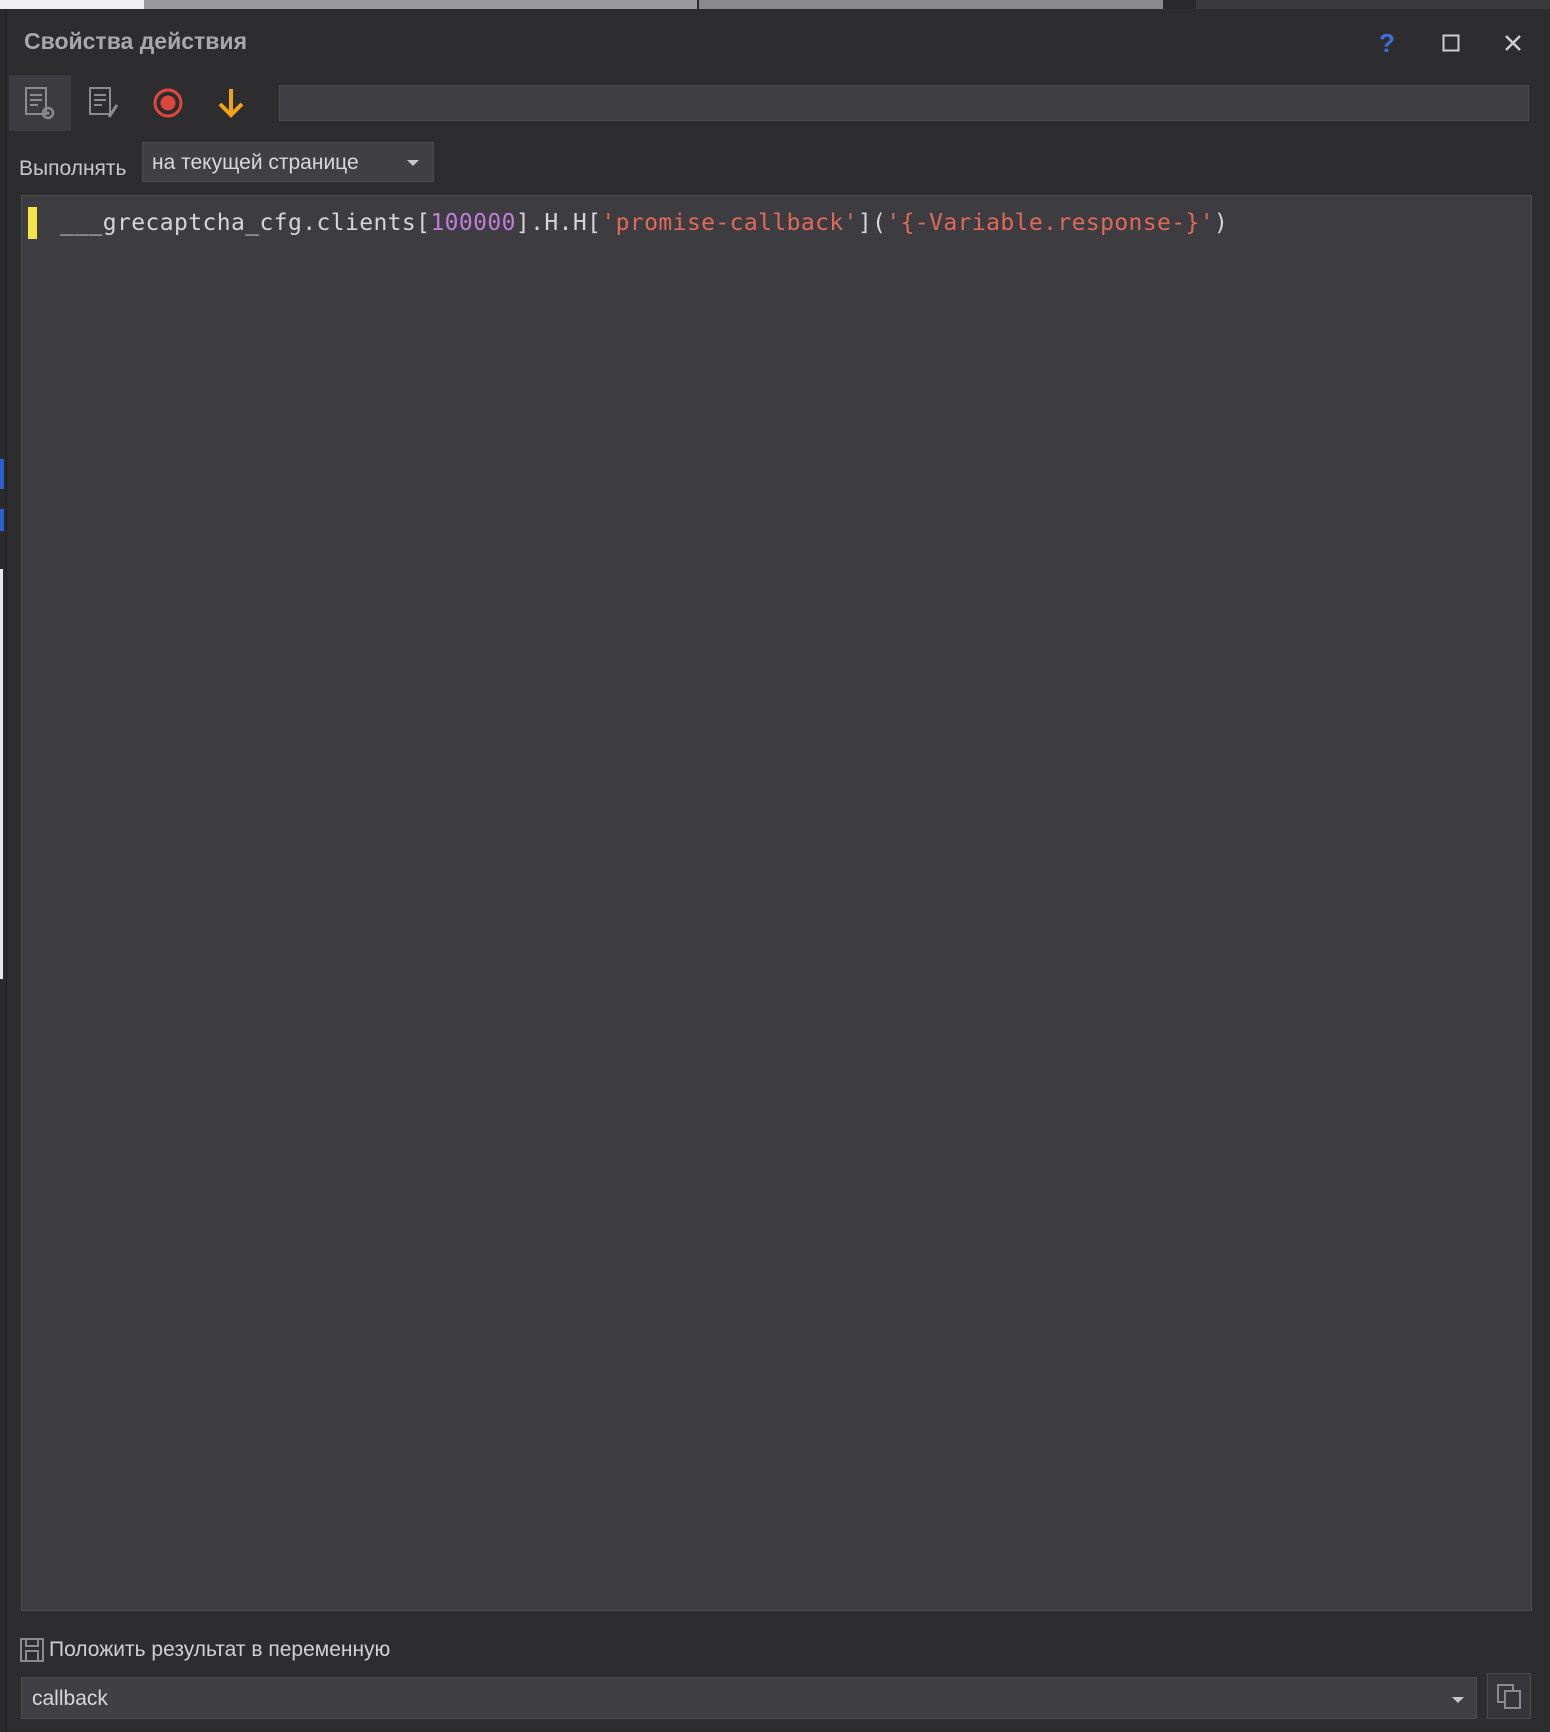 This screenshot has height=1732, width=1550. I want to click on save-icon, so click(32, 1650).